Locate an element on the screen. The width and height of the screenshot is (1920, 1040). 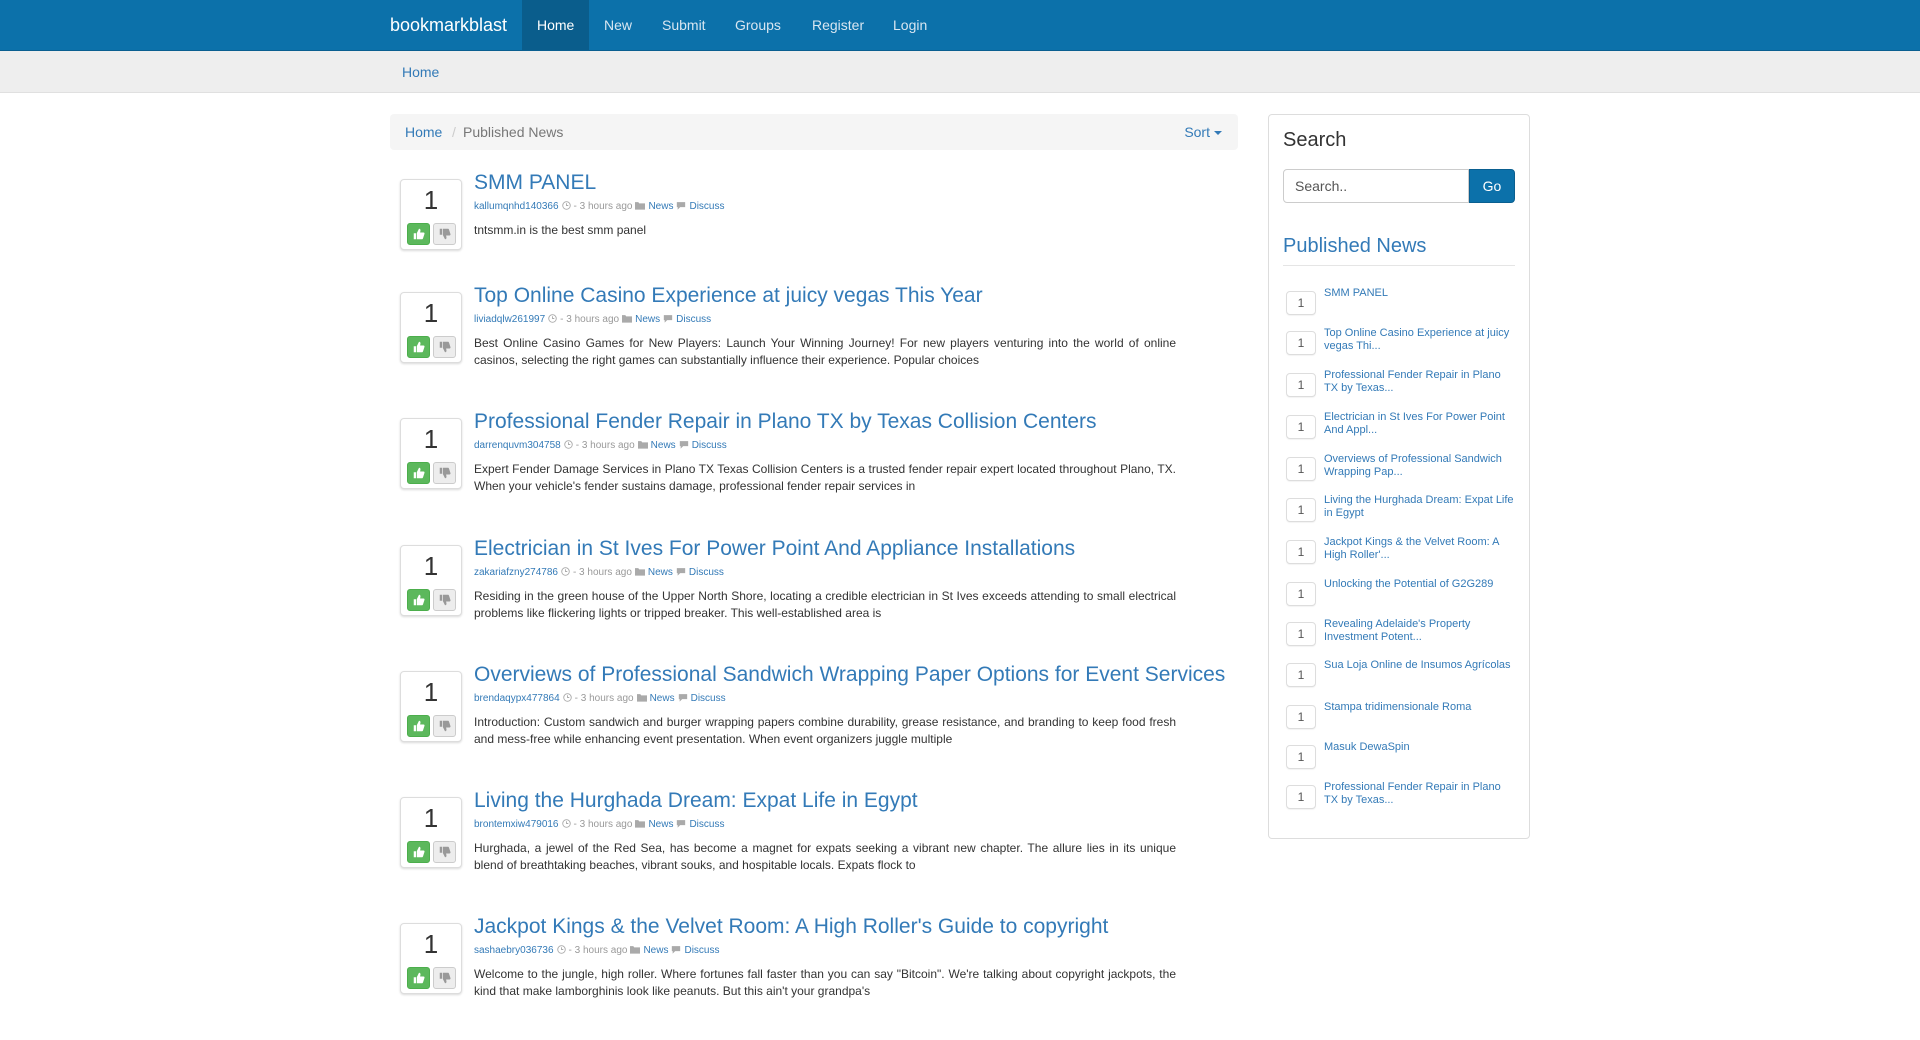
sort-label: Sort is located at coordinates (1197, 132).